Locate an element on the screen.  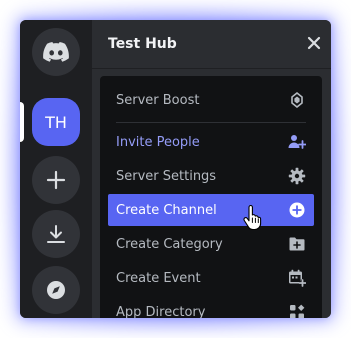
download-icon is located at coordinates (56, 234).